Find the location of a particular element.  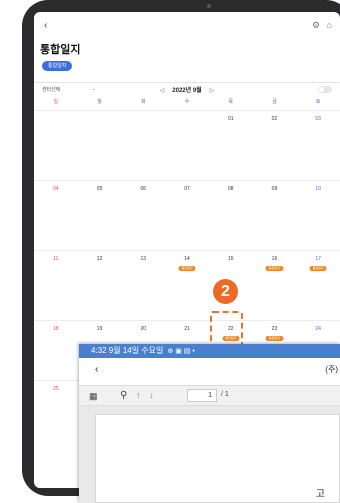

document-area: 고 is located at coordinates (209, 454).